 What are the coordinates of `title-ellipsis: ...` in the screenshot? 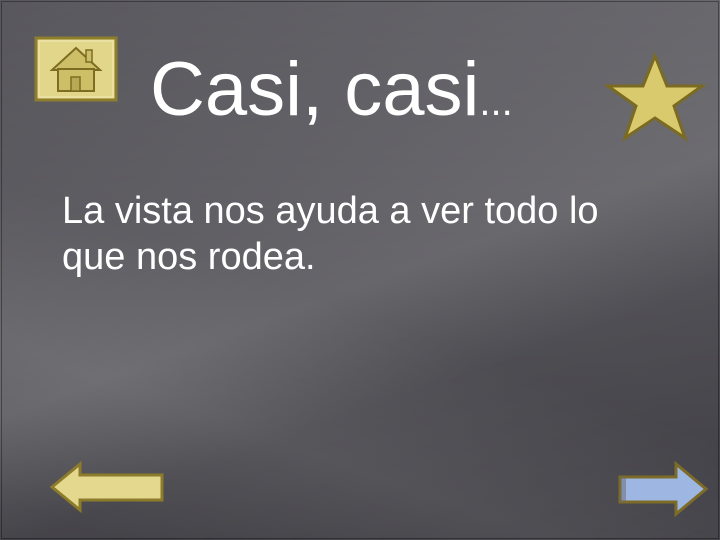 It's located at (496, 102).